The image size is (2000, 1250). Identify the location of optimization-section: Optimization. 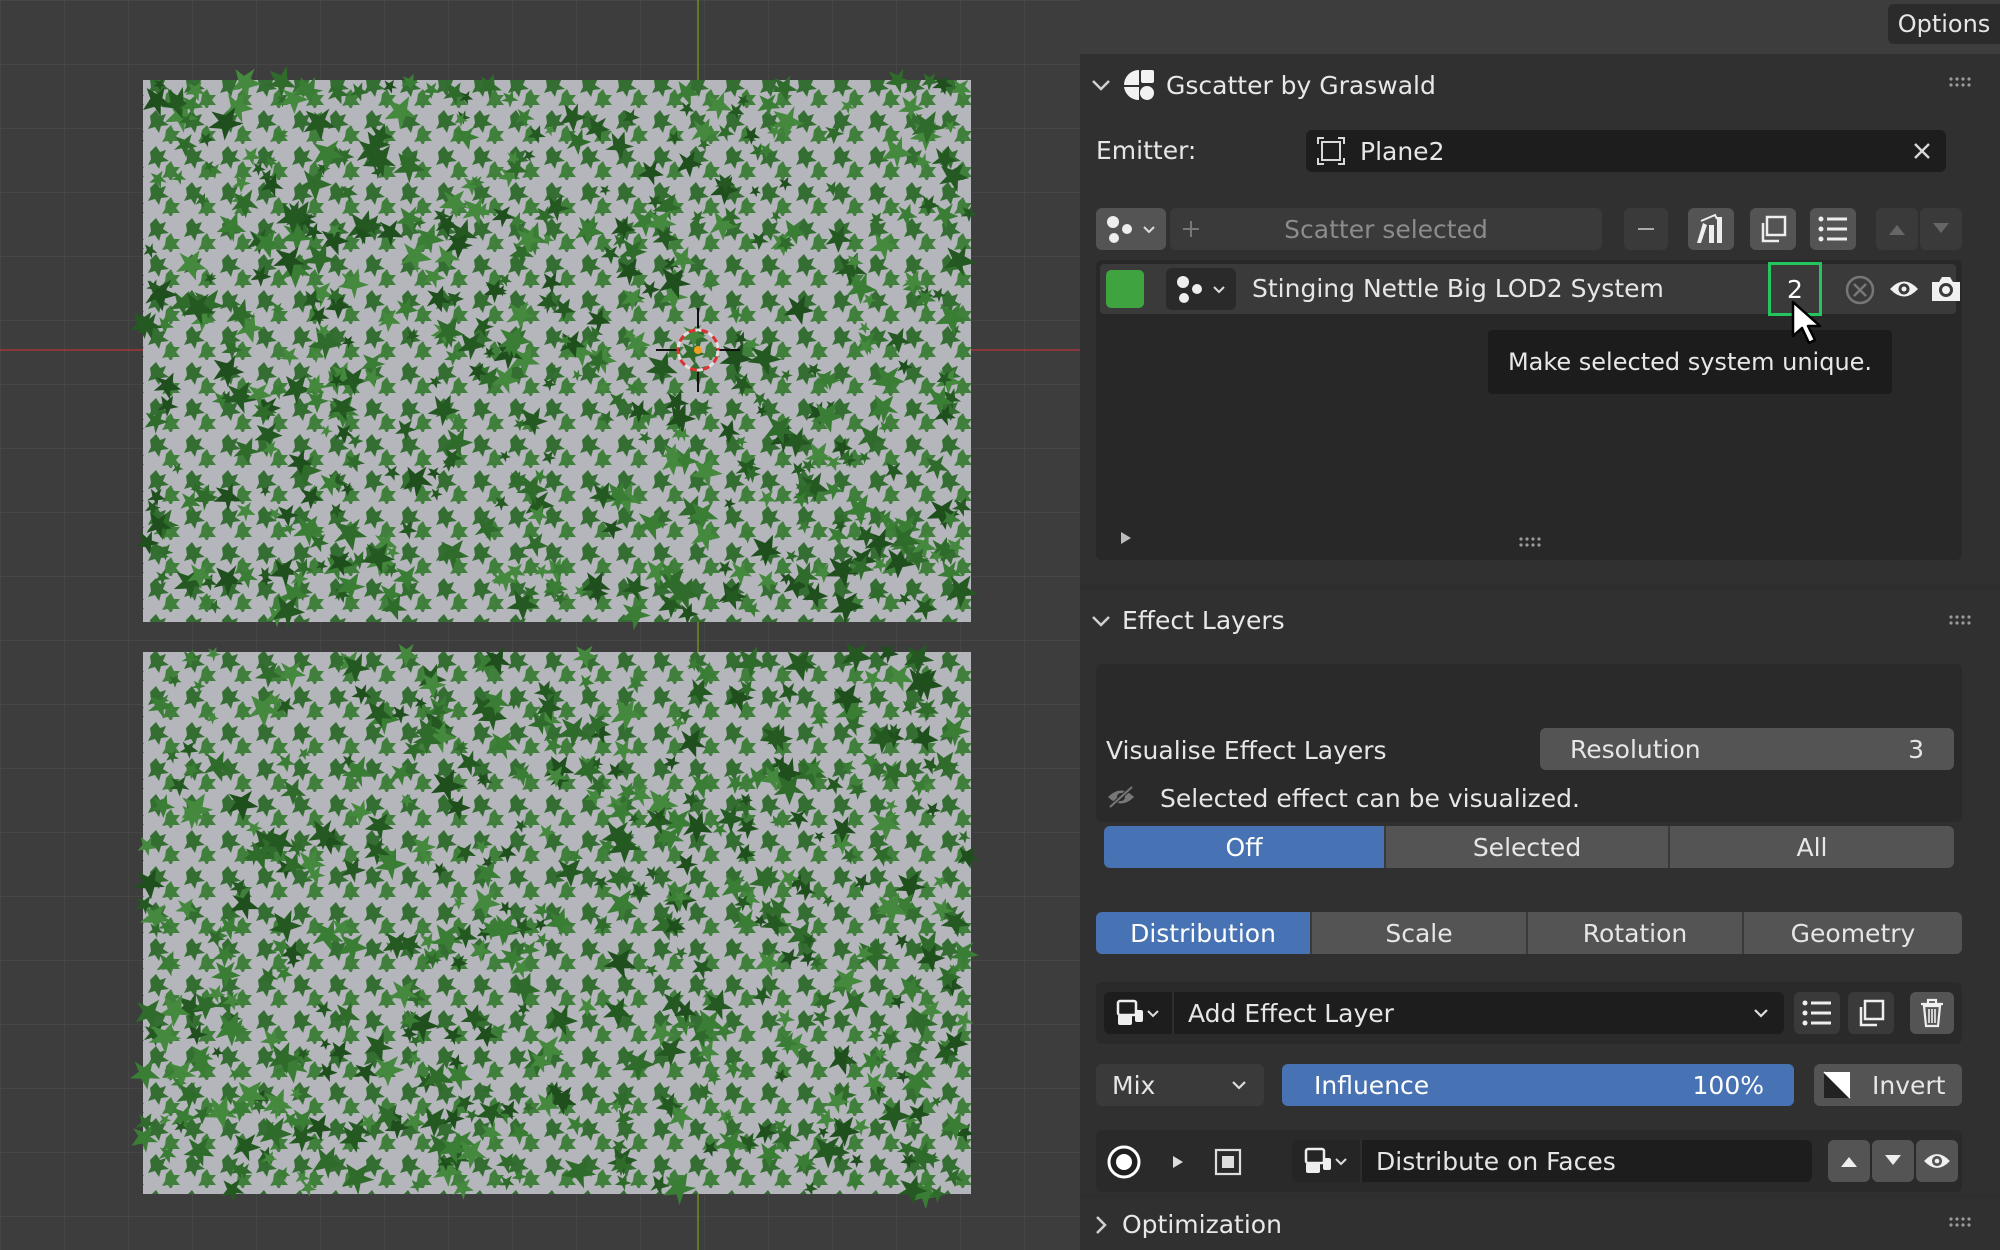
(1540, 1224).